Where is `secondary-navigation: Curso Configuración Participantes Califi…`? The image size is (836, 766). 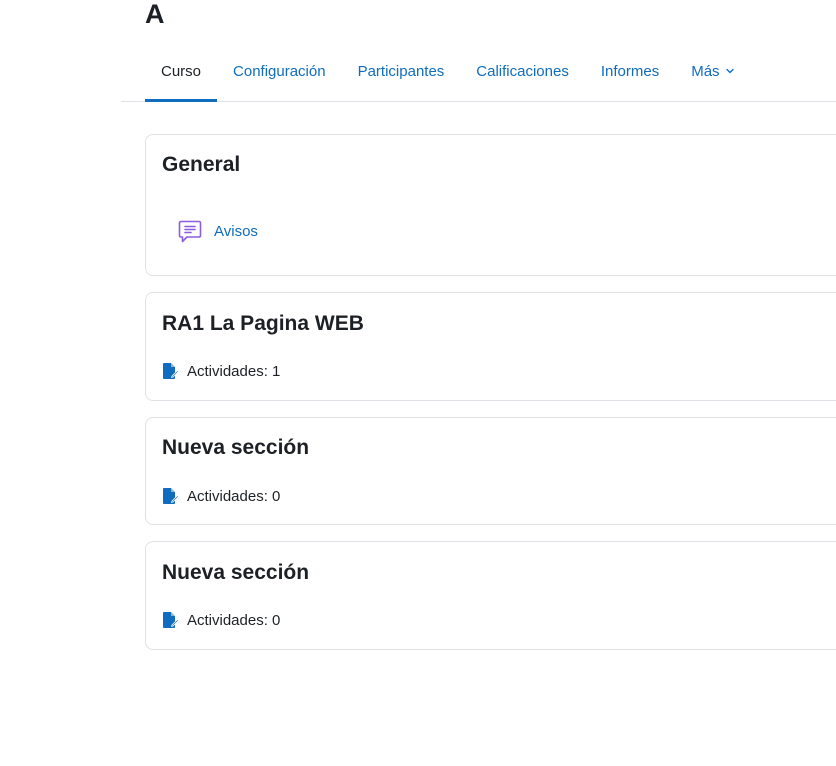 secondary-navigation: Curso Configuración Participantes Califi… is located at coordinates (478, 71).